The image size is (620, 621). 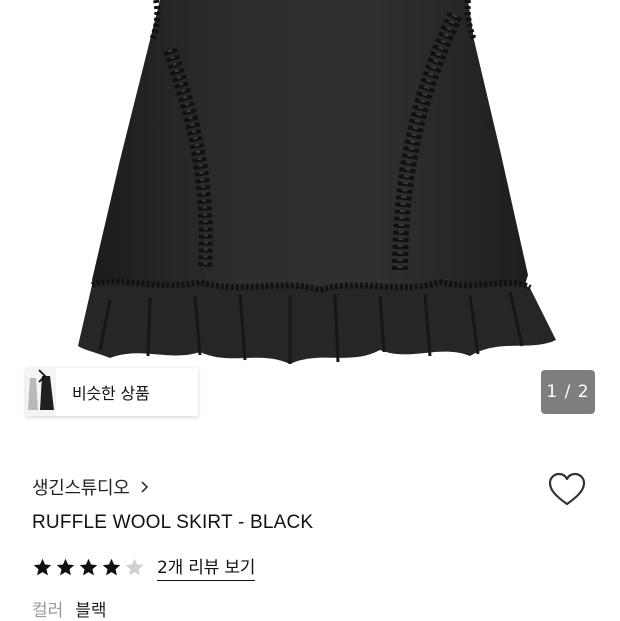 I want to click on option-label: 컬러, so click(x=48, y=611).